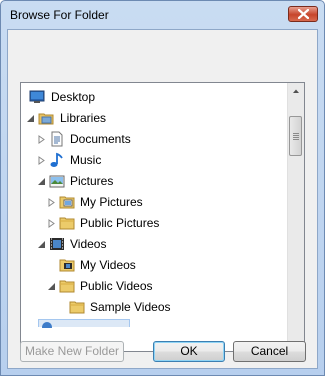  What do you see at coordinates (108, 265) in the screenshot?
I see `tree-item-label: My Videos` at bounding box center [108, 265].